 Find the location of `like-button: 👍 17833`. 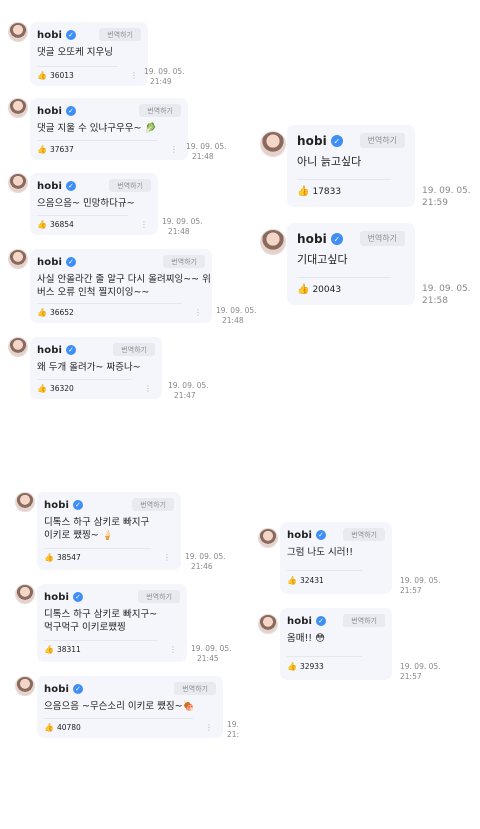

like-button: 👍 17833 is located at coordinates (319, 191).